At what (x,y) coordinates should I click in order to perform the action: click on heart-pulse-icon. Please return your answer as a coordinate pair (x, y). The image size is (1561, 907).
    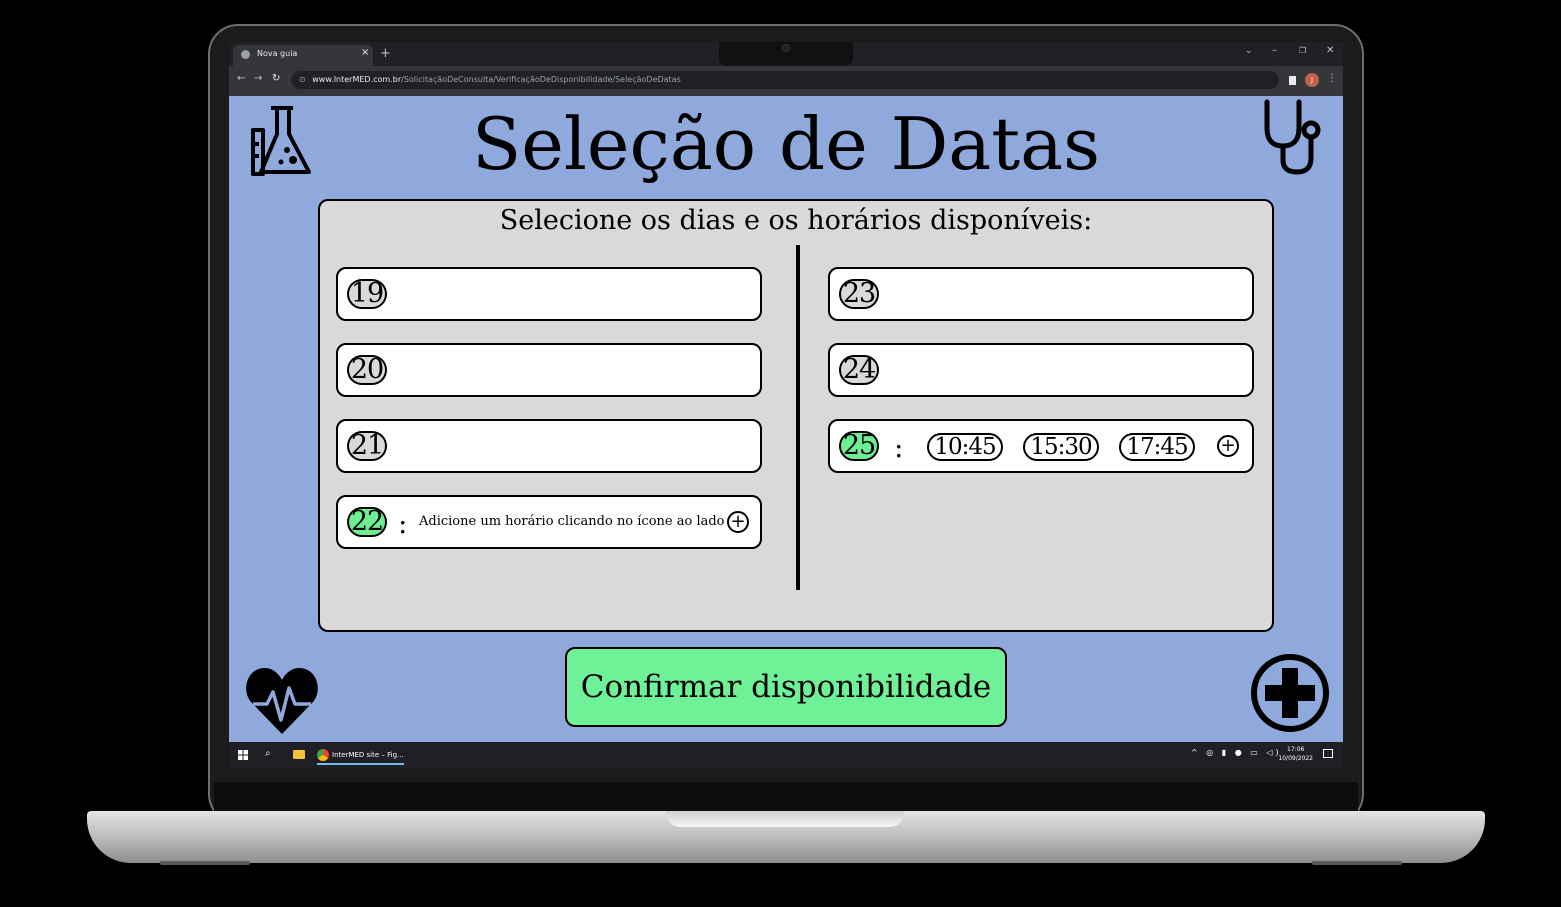
    Looking at the image, I should click on (282, 701).